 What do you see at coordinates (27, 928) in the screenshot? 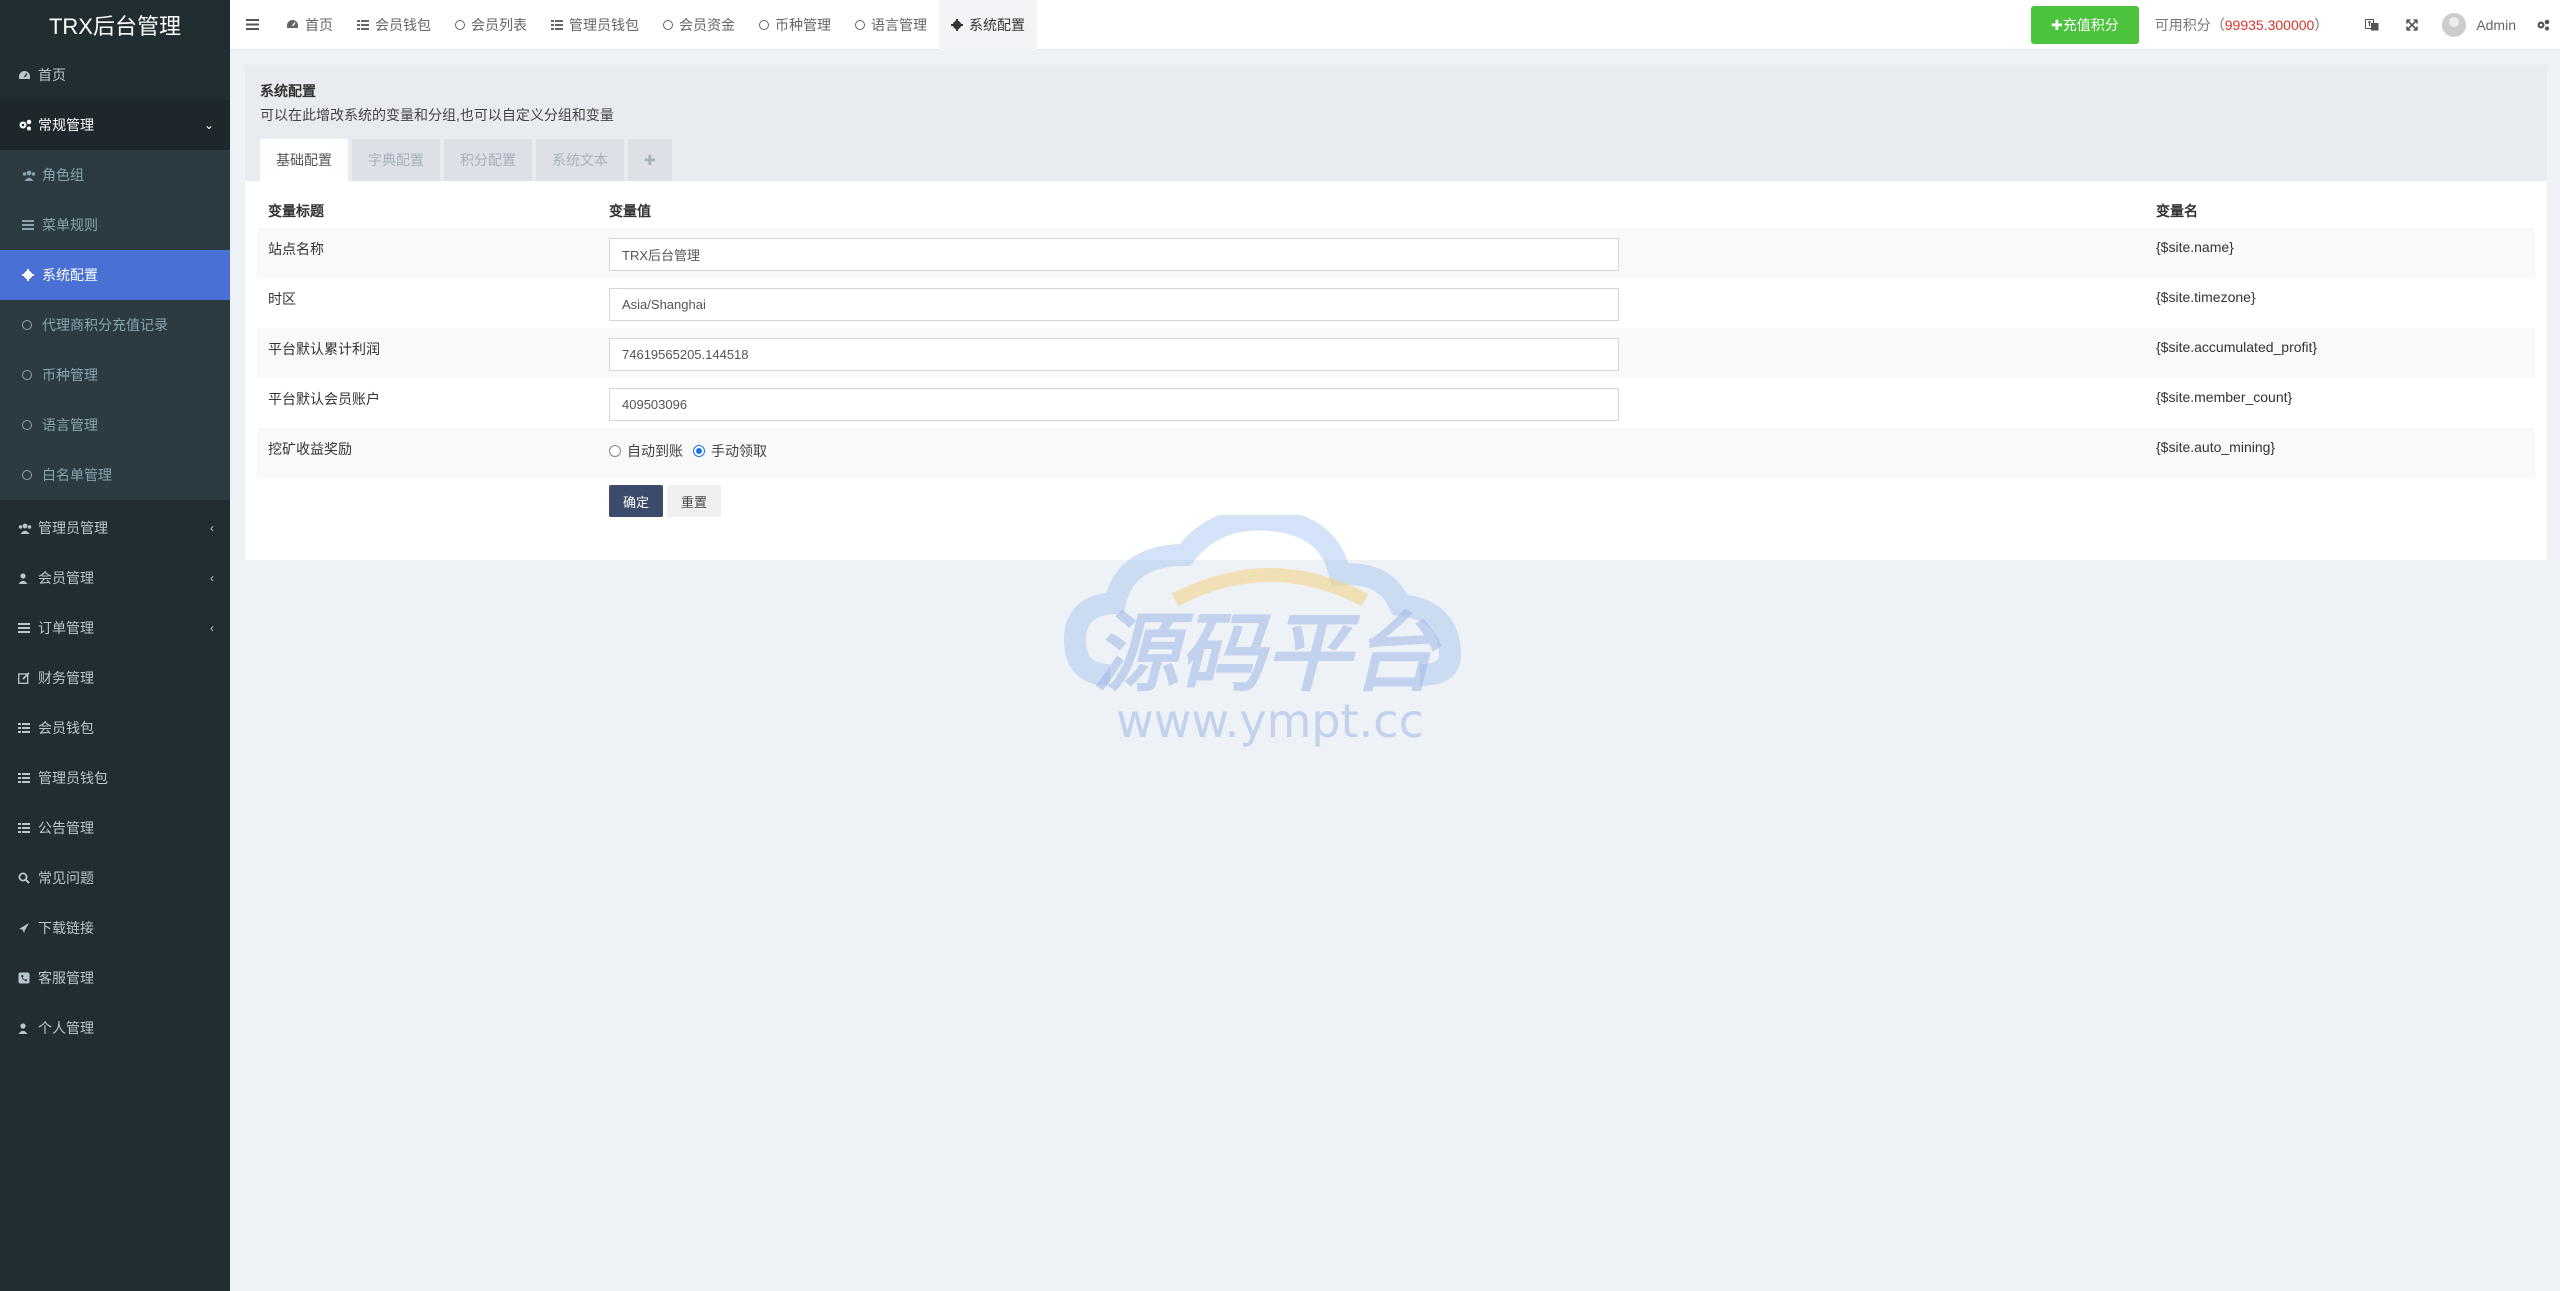
I see `plane-icon` at bounding box center [27, 928].